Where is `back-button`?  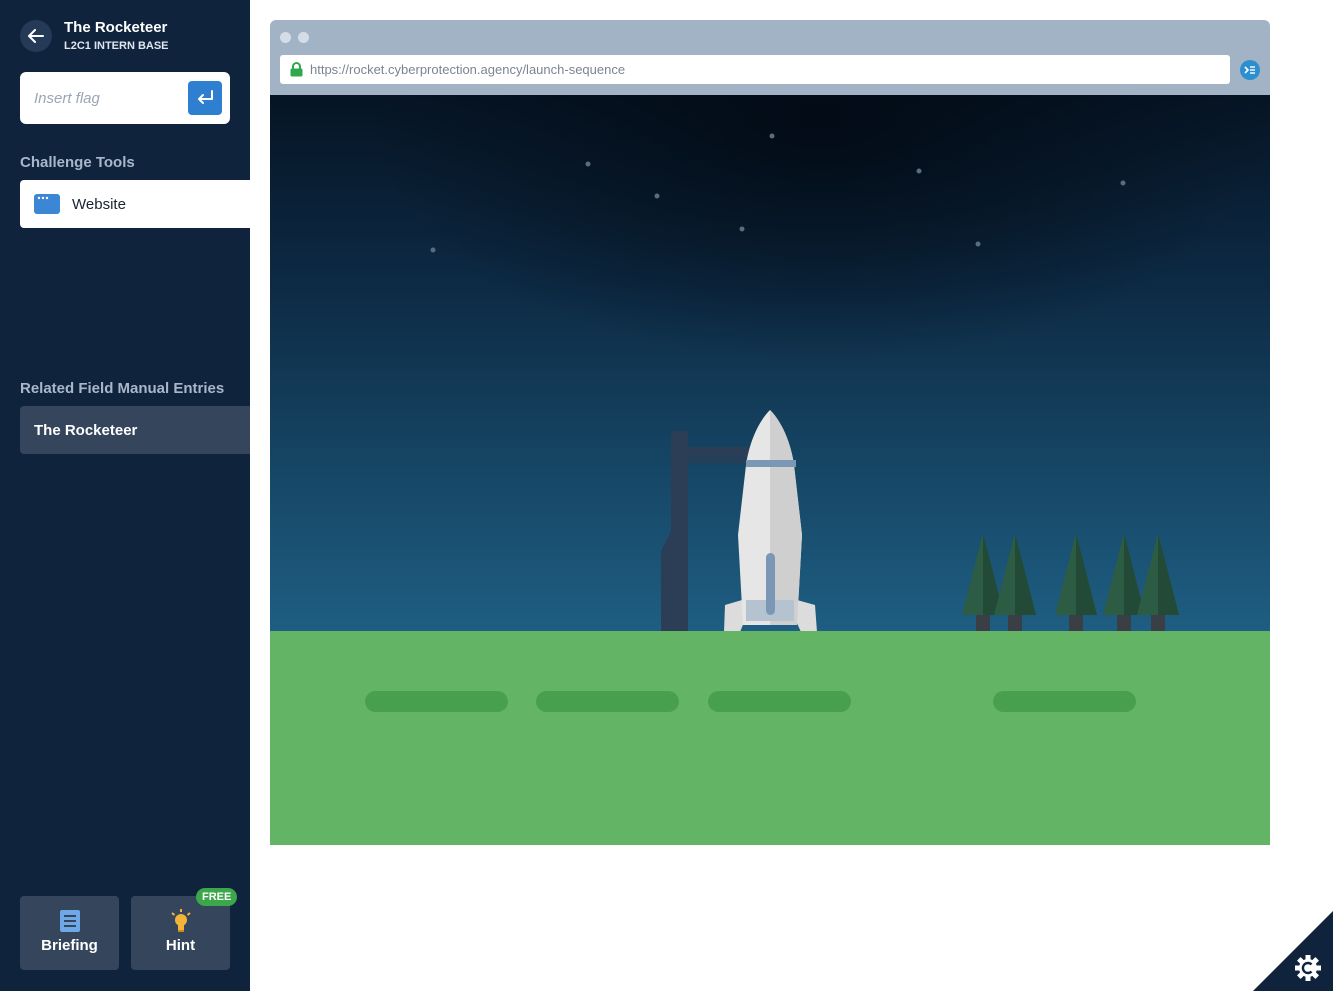
back-button is located at coordinates (36, 36).